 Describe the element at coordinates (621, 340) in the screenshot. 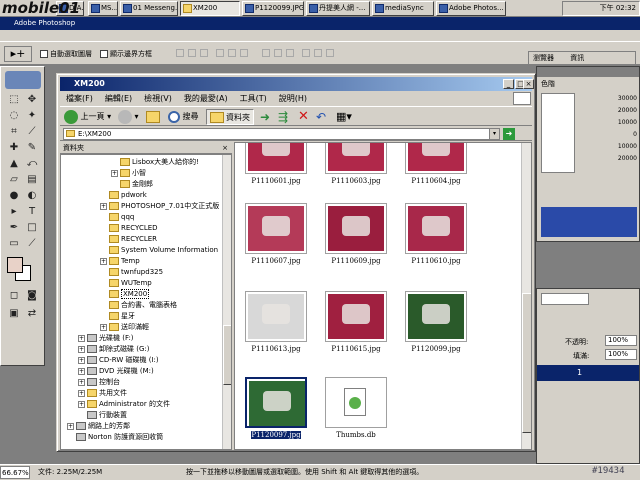

I see `opacity-input: 100%` at that location.